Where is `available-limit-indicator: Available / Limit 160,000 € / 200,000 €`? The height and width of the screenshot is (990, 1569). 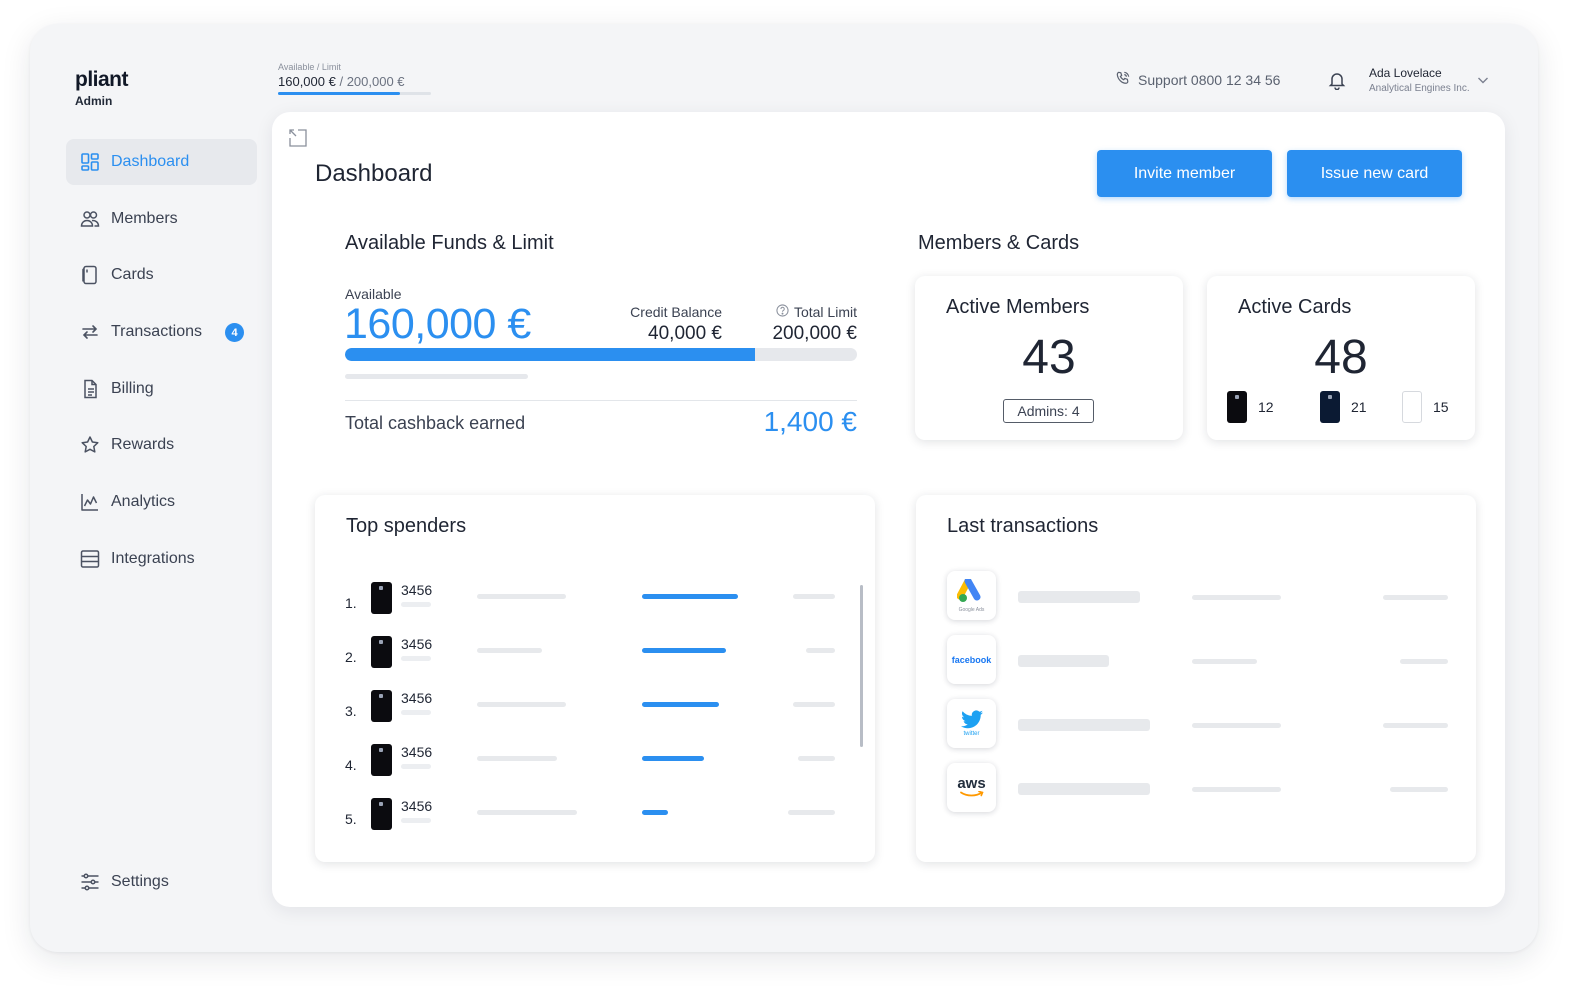 available-limit-indicator: Available / Limit 160,000 € / 200,000 € is located at coordinates (354, 78).